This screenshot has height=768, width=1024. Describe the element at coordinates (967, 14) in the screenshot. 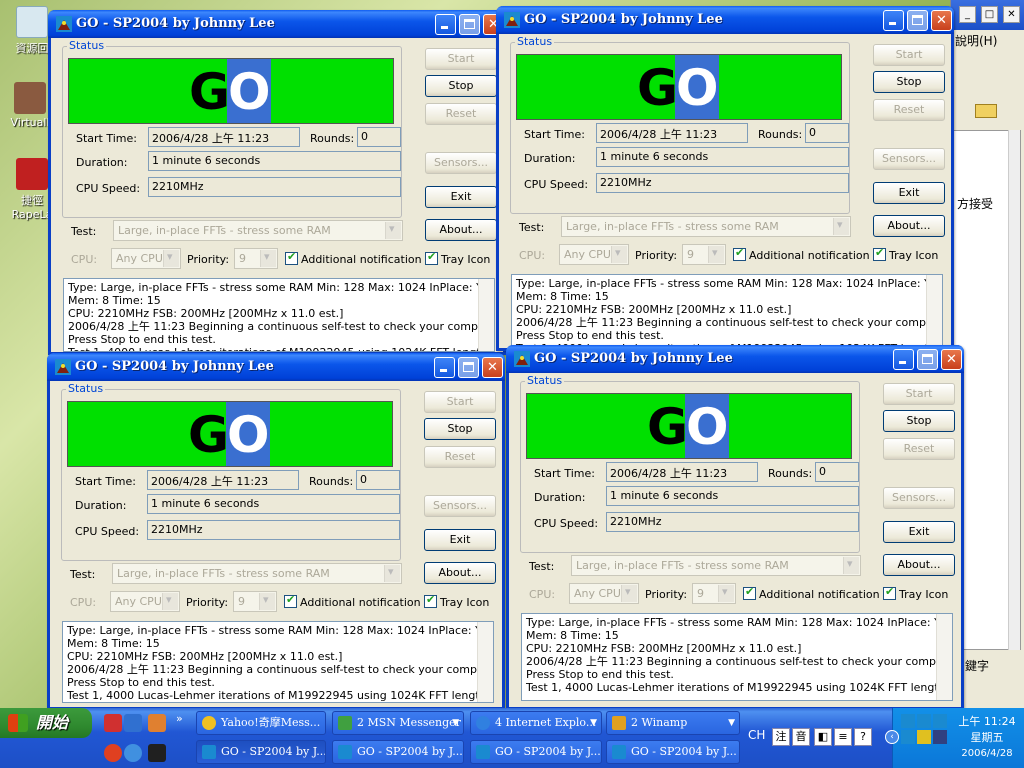

I see `minimize-icon: _` at that location.